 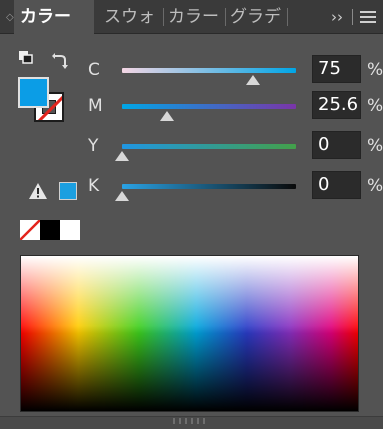 I want to click on panel-tab-bar: ◇ カラー スウォ カラー グラデ ››, so click(x=191, y=17).